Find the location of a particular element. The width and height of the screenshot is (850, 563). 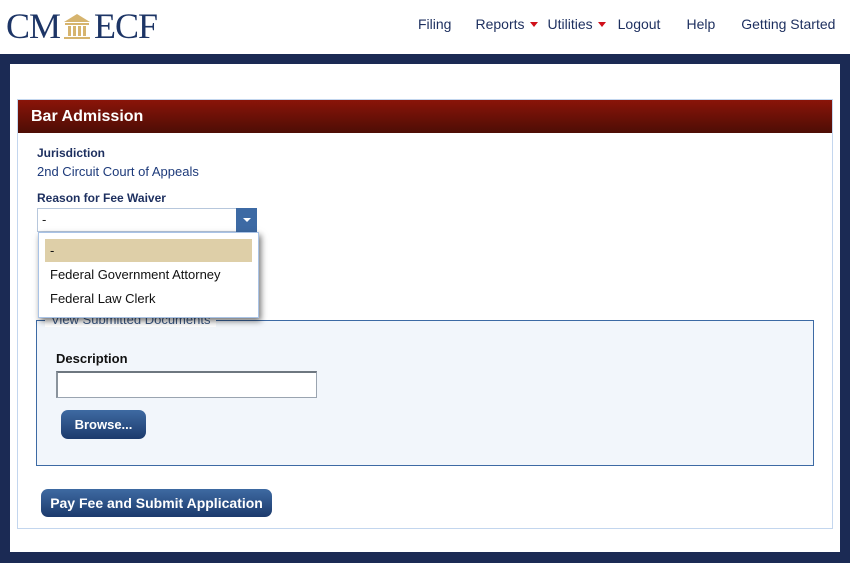

nav-reports-label: Reports is located at coordinates (500, 24).